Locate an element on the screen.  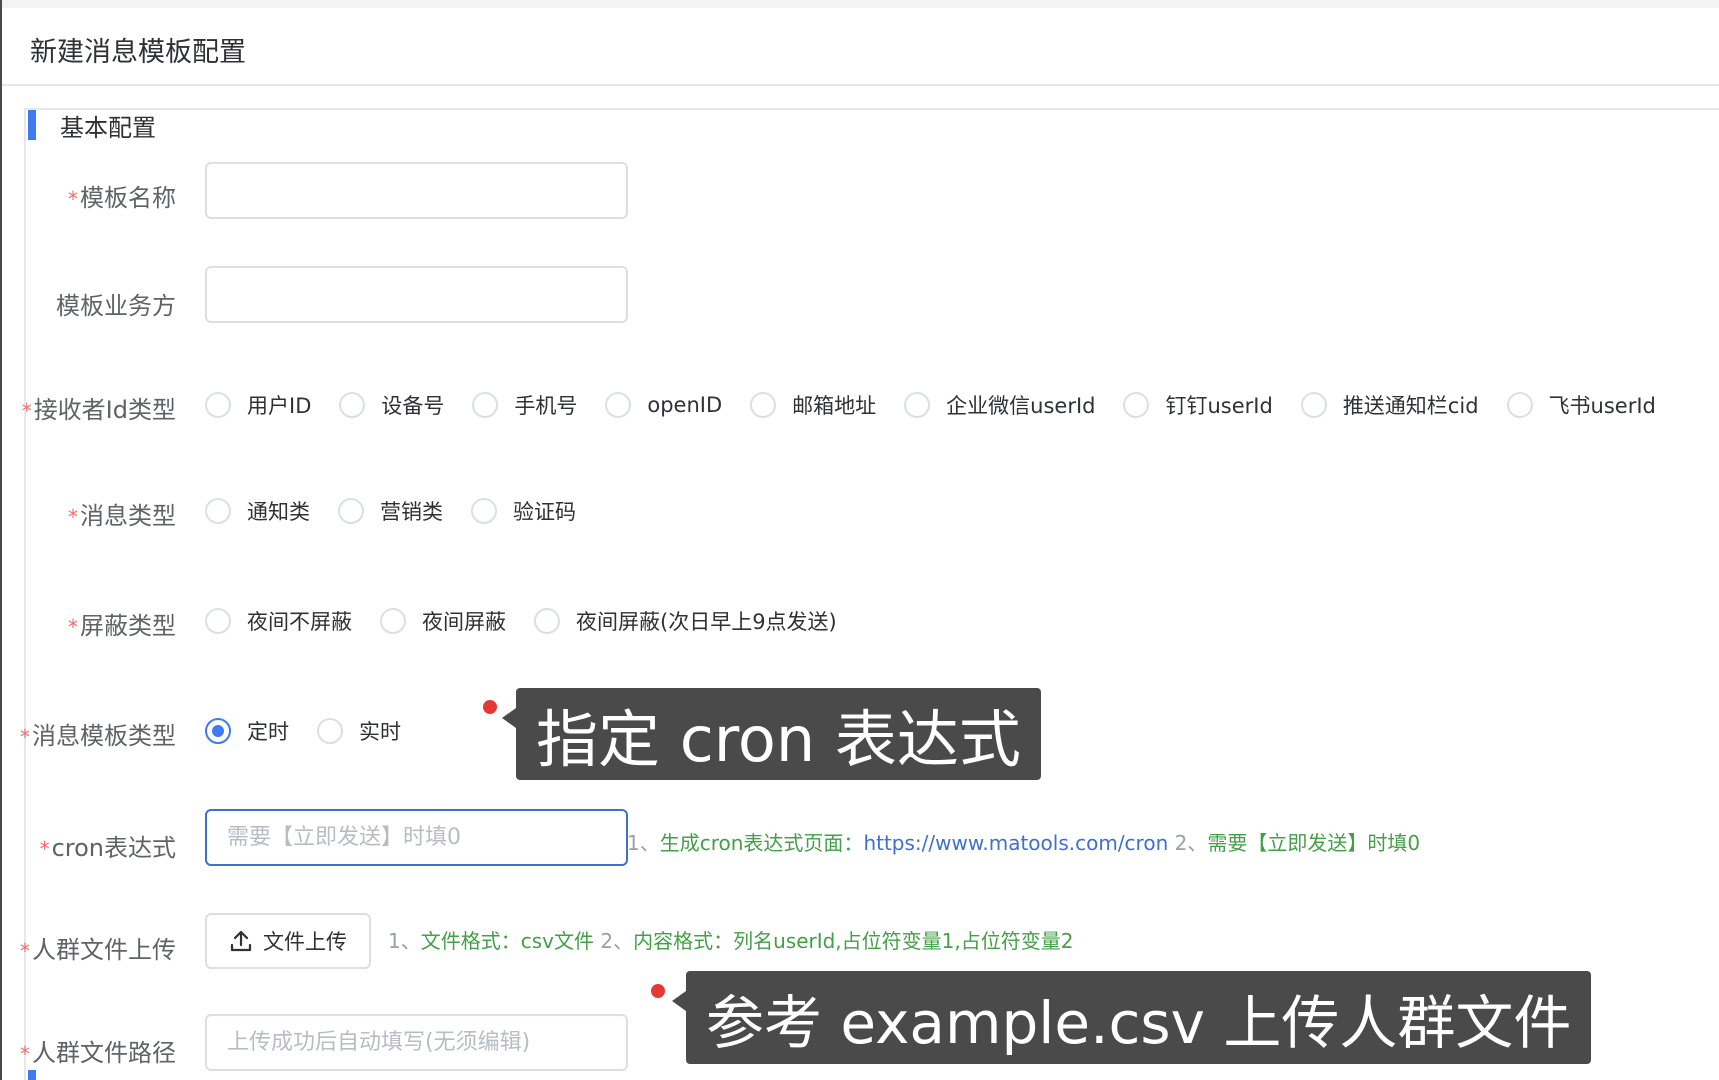
radio-circle-checked is located at coordinates (218, 731).